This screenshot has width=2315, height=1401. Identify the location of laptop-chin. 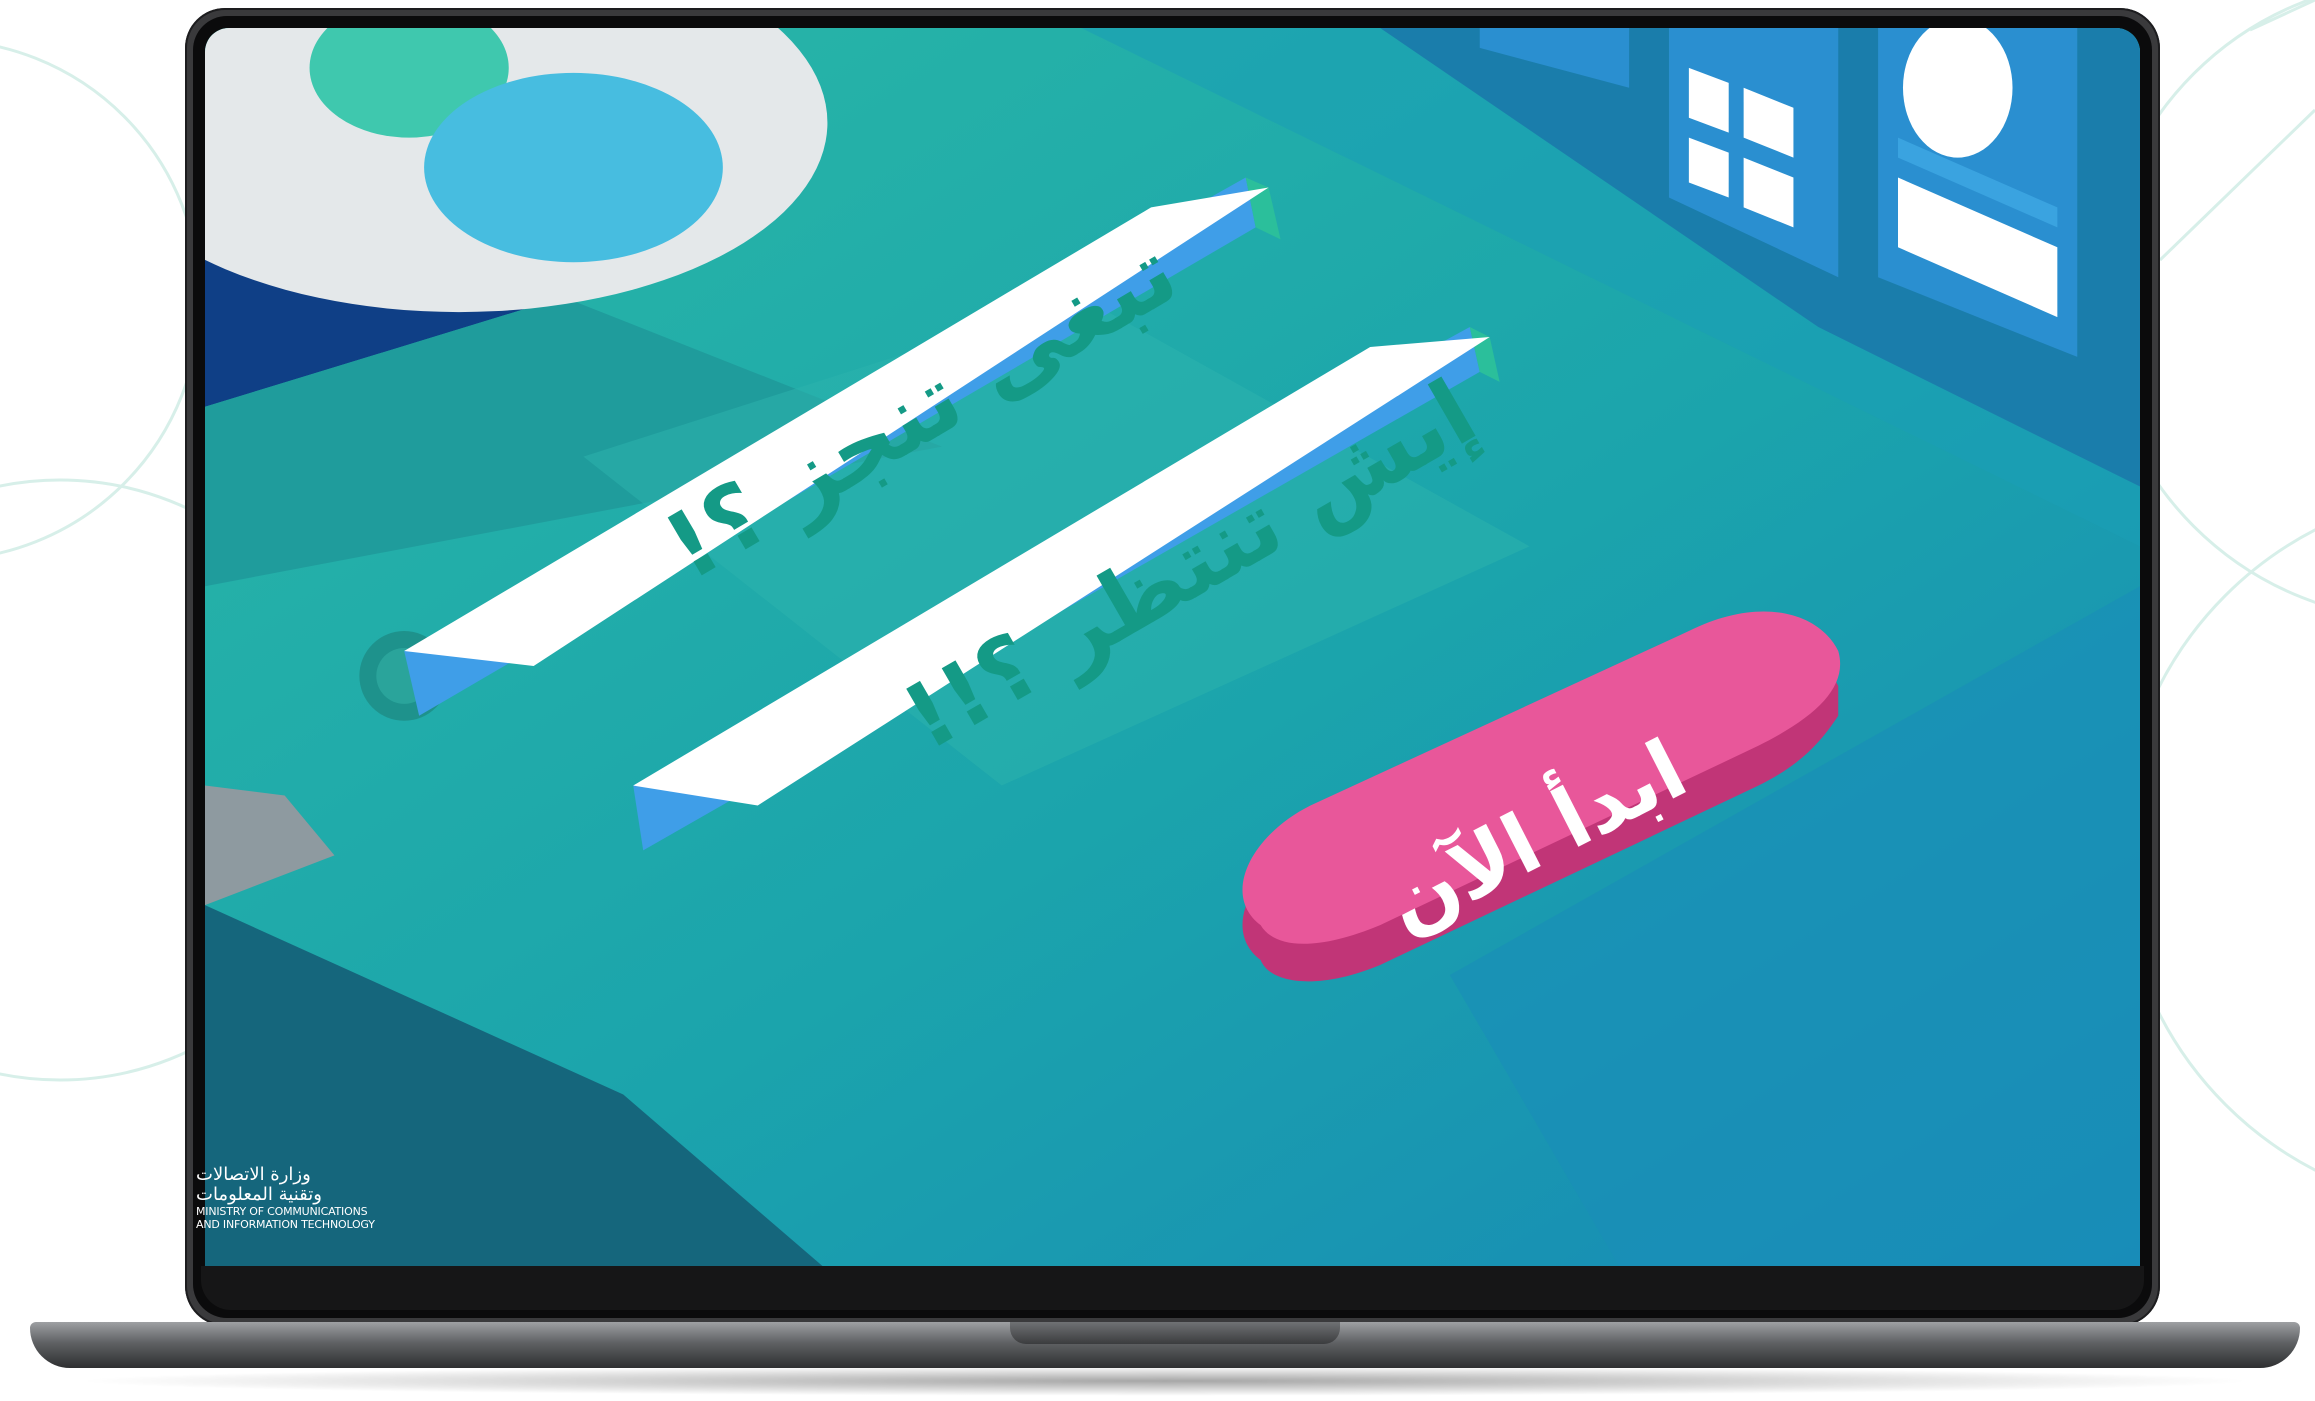
(1172, 1288).